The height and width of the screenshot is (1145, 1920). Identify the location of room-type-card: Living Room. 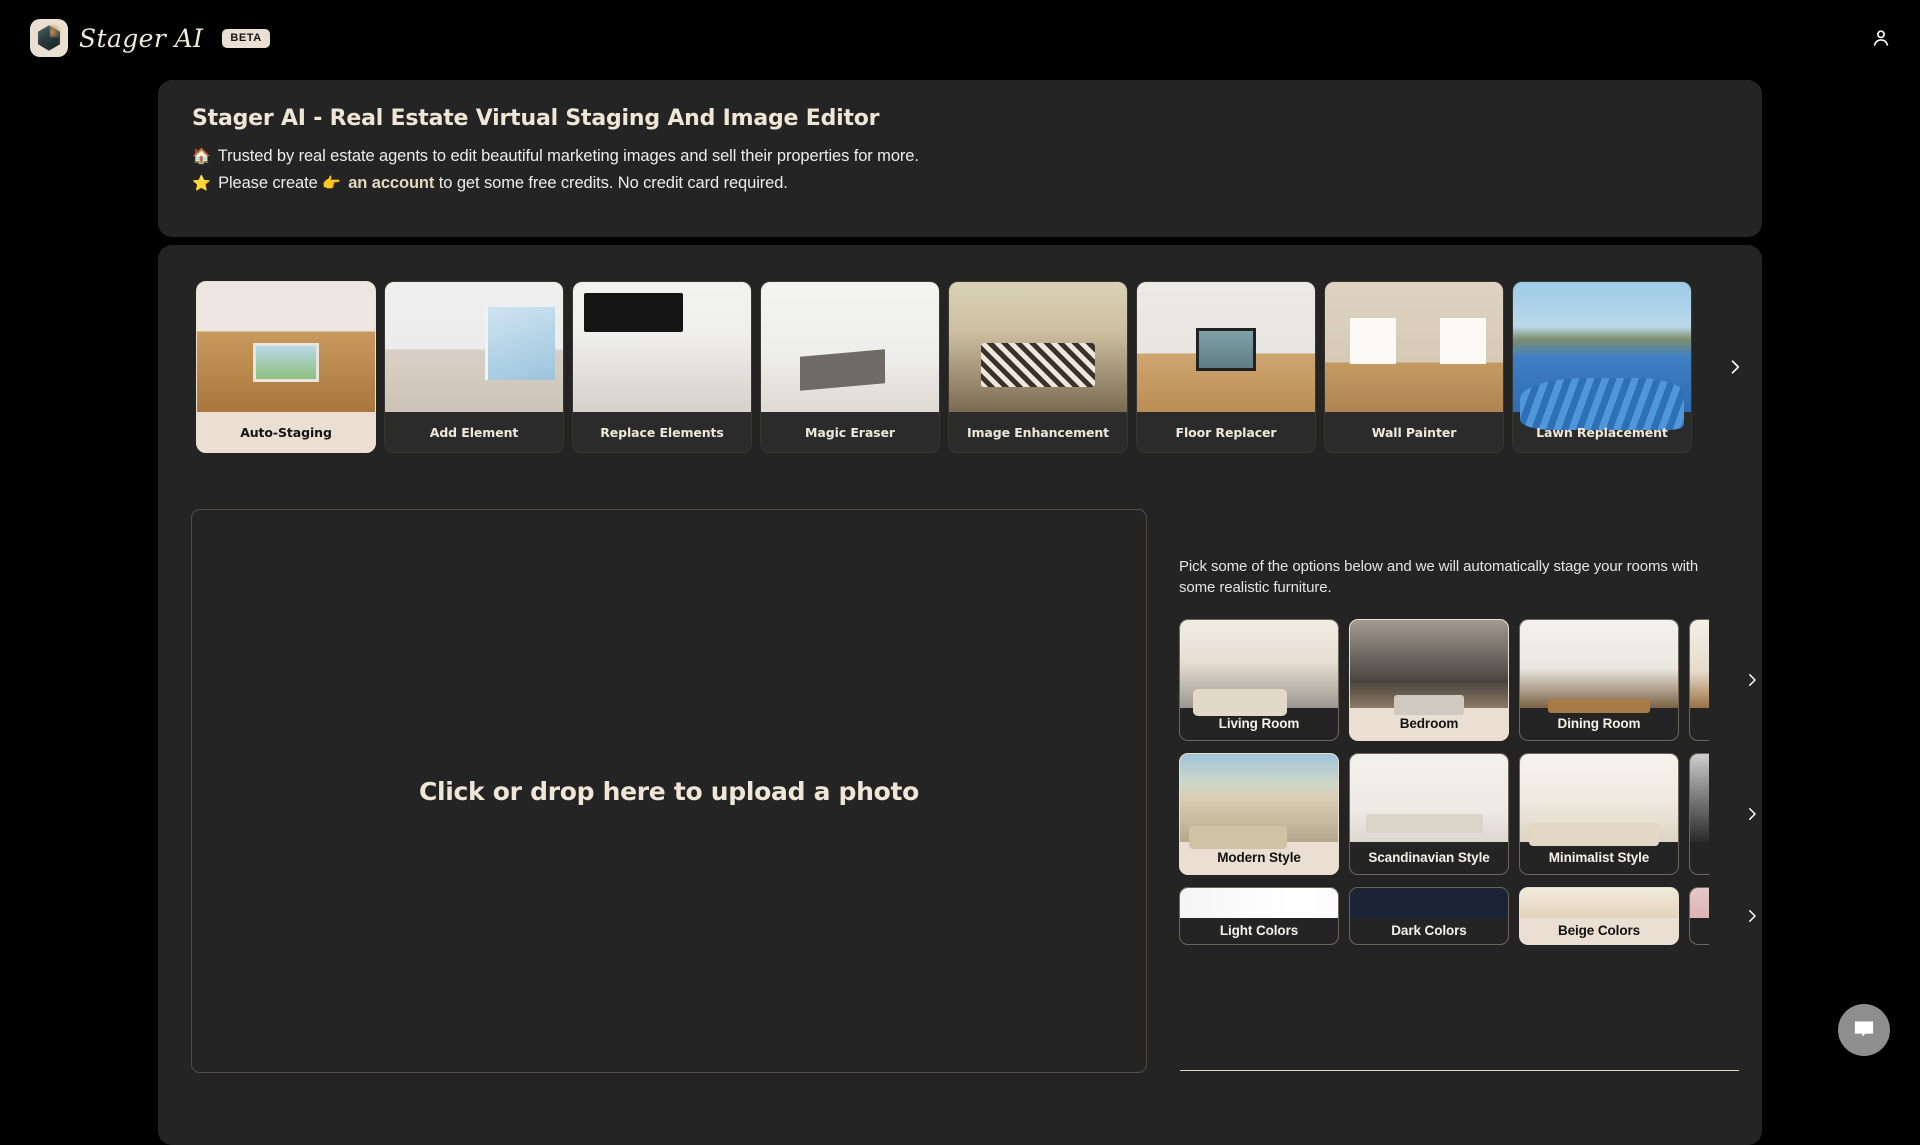
(1259, 680).